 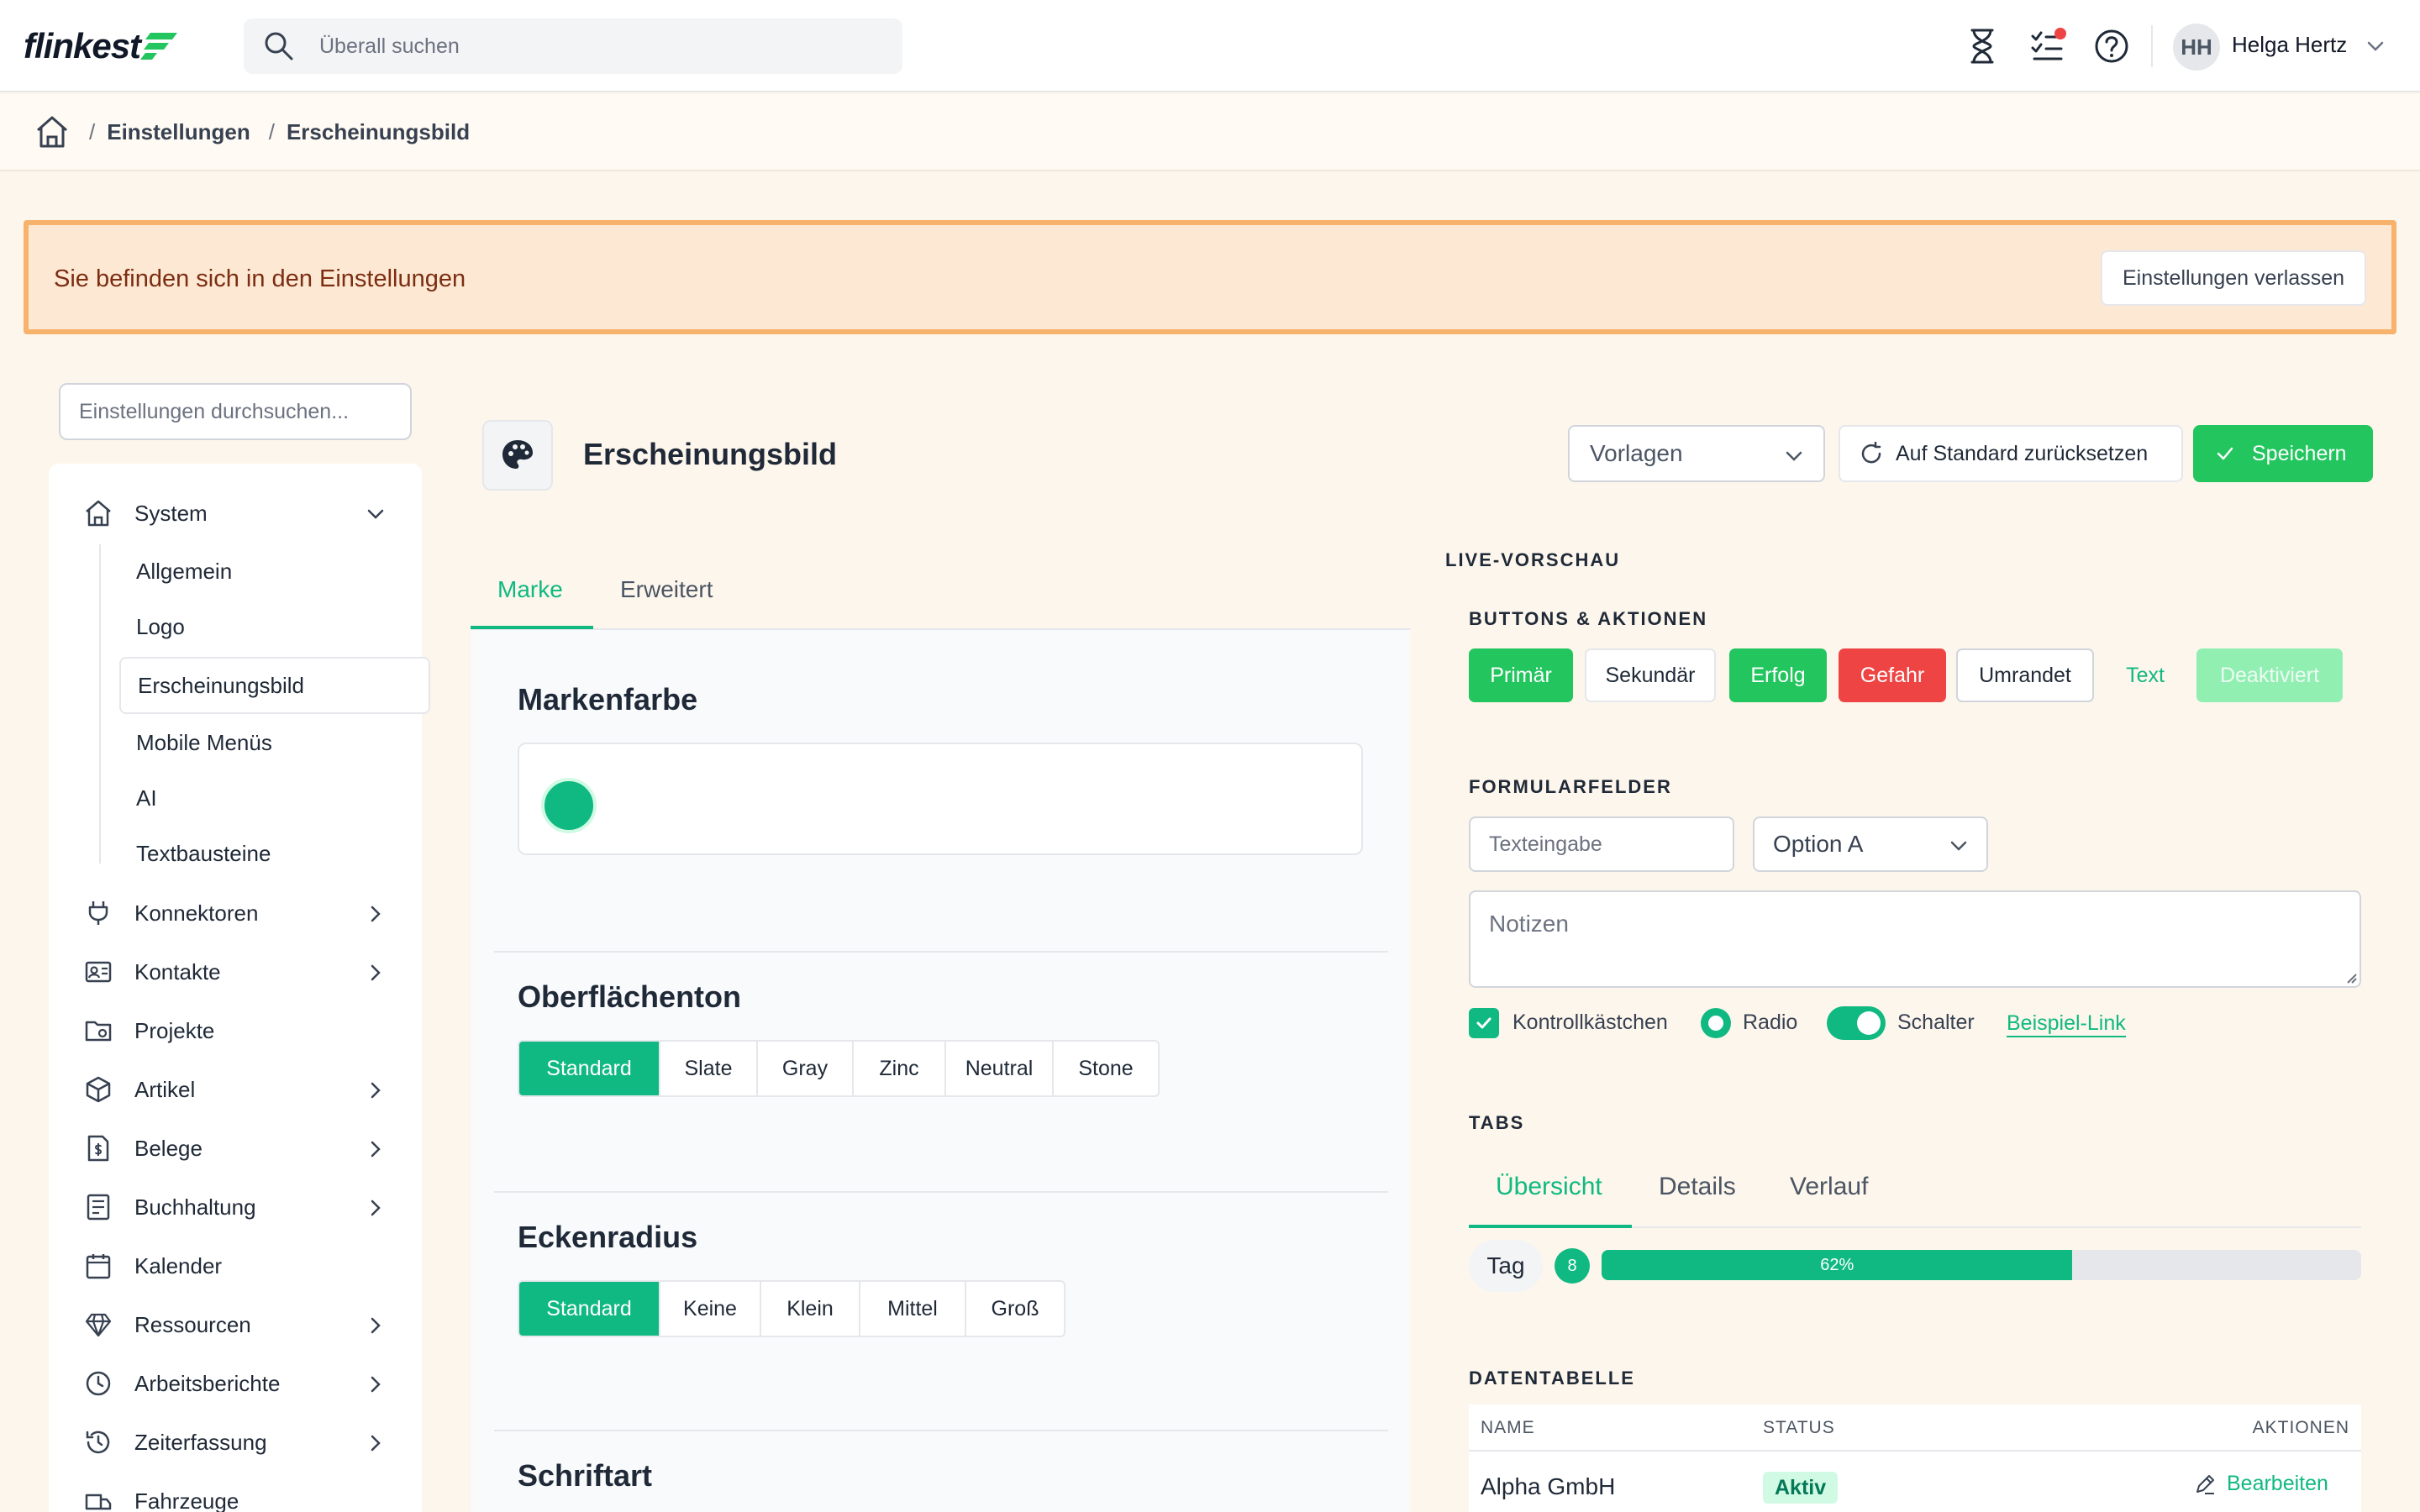 What do you see at coordinates (2025, 675) in the screenshot?
I see `preview-outline-button: Umrandet` at bounding box center [2025, 675].